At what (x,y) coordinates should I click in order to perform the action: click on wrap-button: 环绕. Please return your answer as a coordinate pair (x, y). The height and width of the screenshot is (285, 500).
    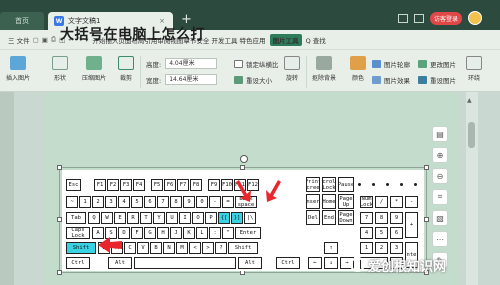
    Looking at the image, I should click on (474, 69).